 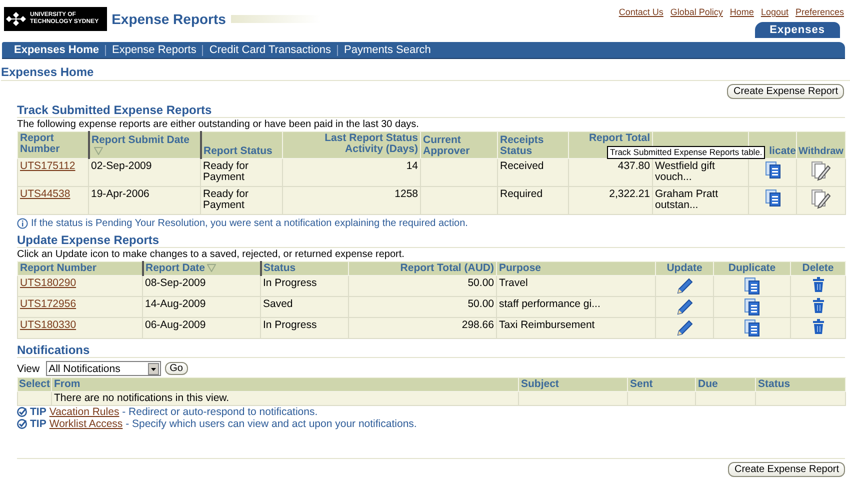 I want to click on table-cell: Required, so click(x=521, y=194).